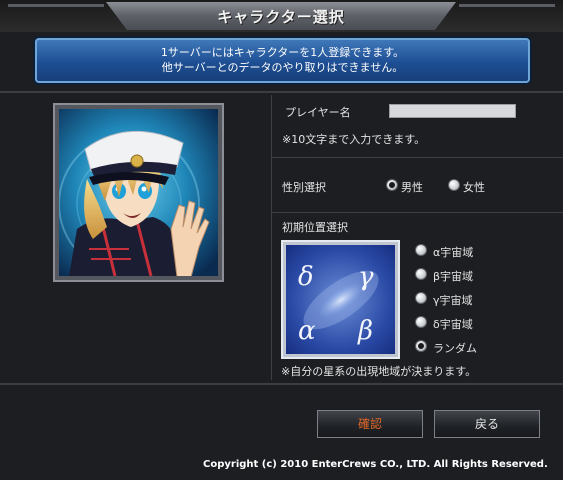 The width and height of the screenshot is (563, 480). I want to click on region-radio-alpha, so click(421, 250).